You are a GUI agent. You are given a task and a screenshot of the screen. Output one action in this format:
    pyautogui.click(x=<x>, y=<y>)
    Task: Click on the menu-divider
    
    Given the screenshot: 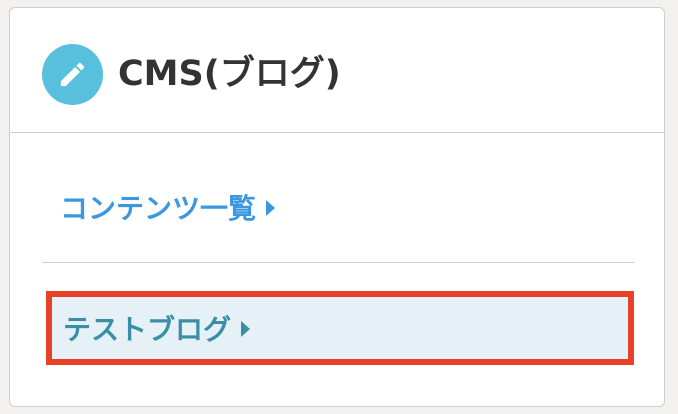 What is the action you would take?
    pyautogui.click(x=338, y=262)
    